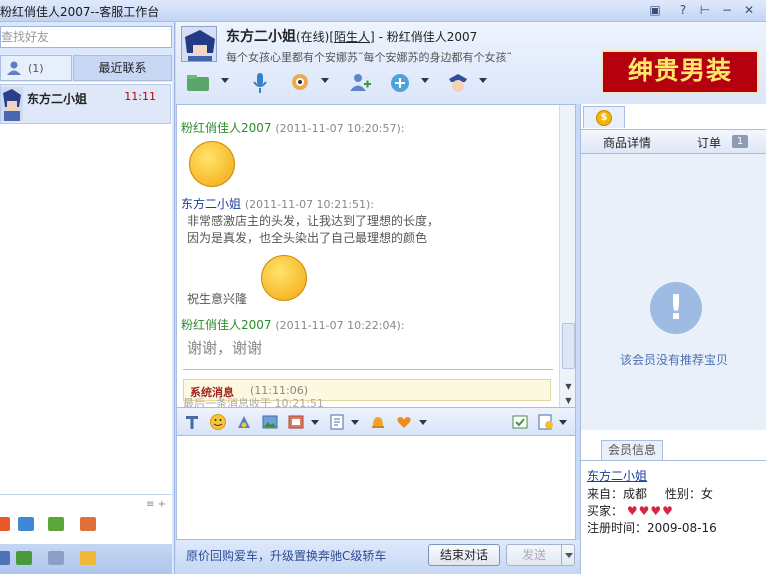 The width and height of the screenshot is (766, 574). Describe the element at coordinates (218, 422) in the screenshot. I see `emoticon-icon` at that location.